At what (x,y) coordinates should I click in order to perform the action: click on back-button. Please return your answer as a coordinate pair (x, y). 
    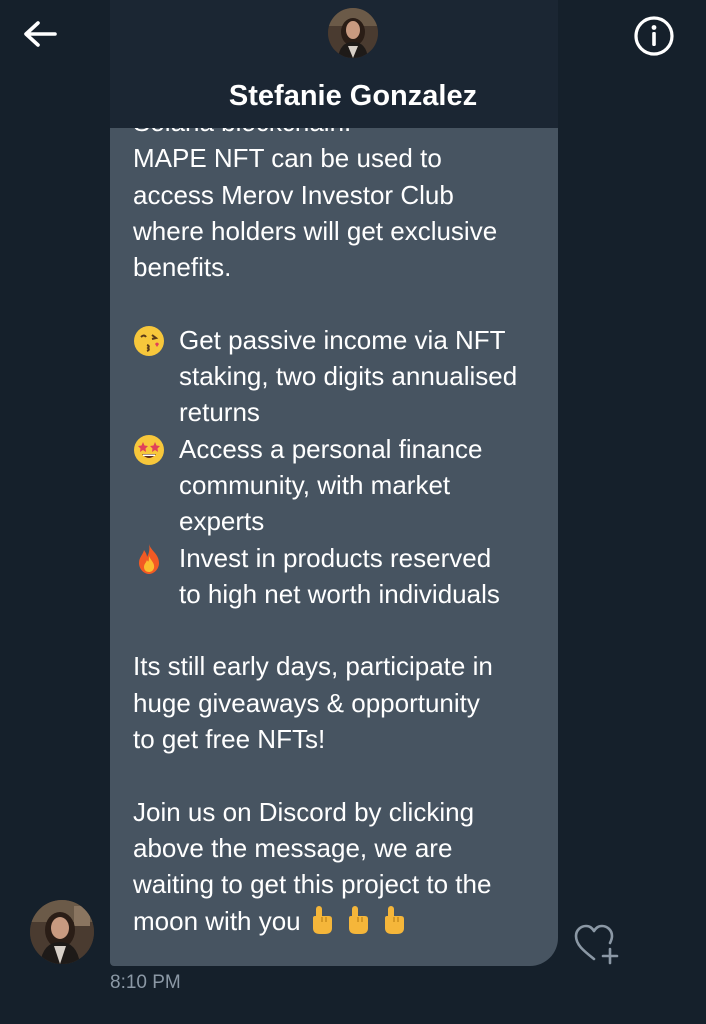
    Looking at the image, I should click on (40, 34).